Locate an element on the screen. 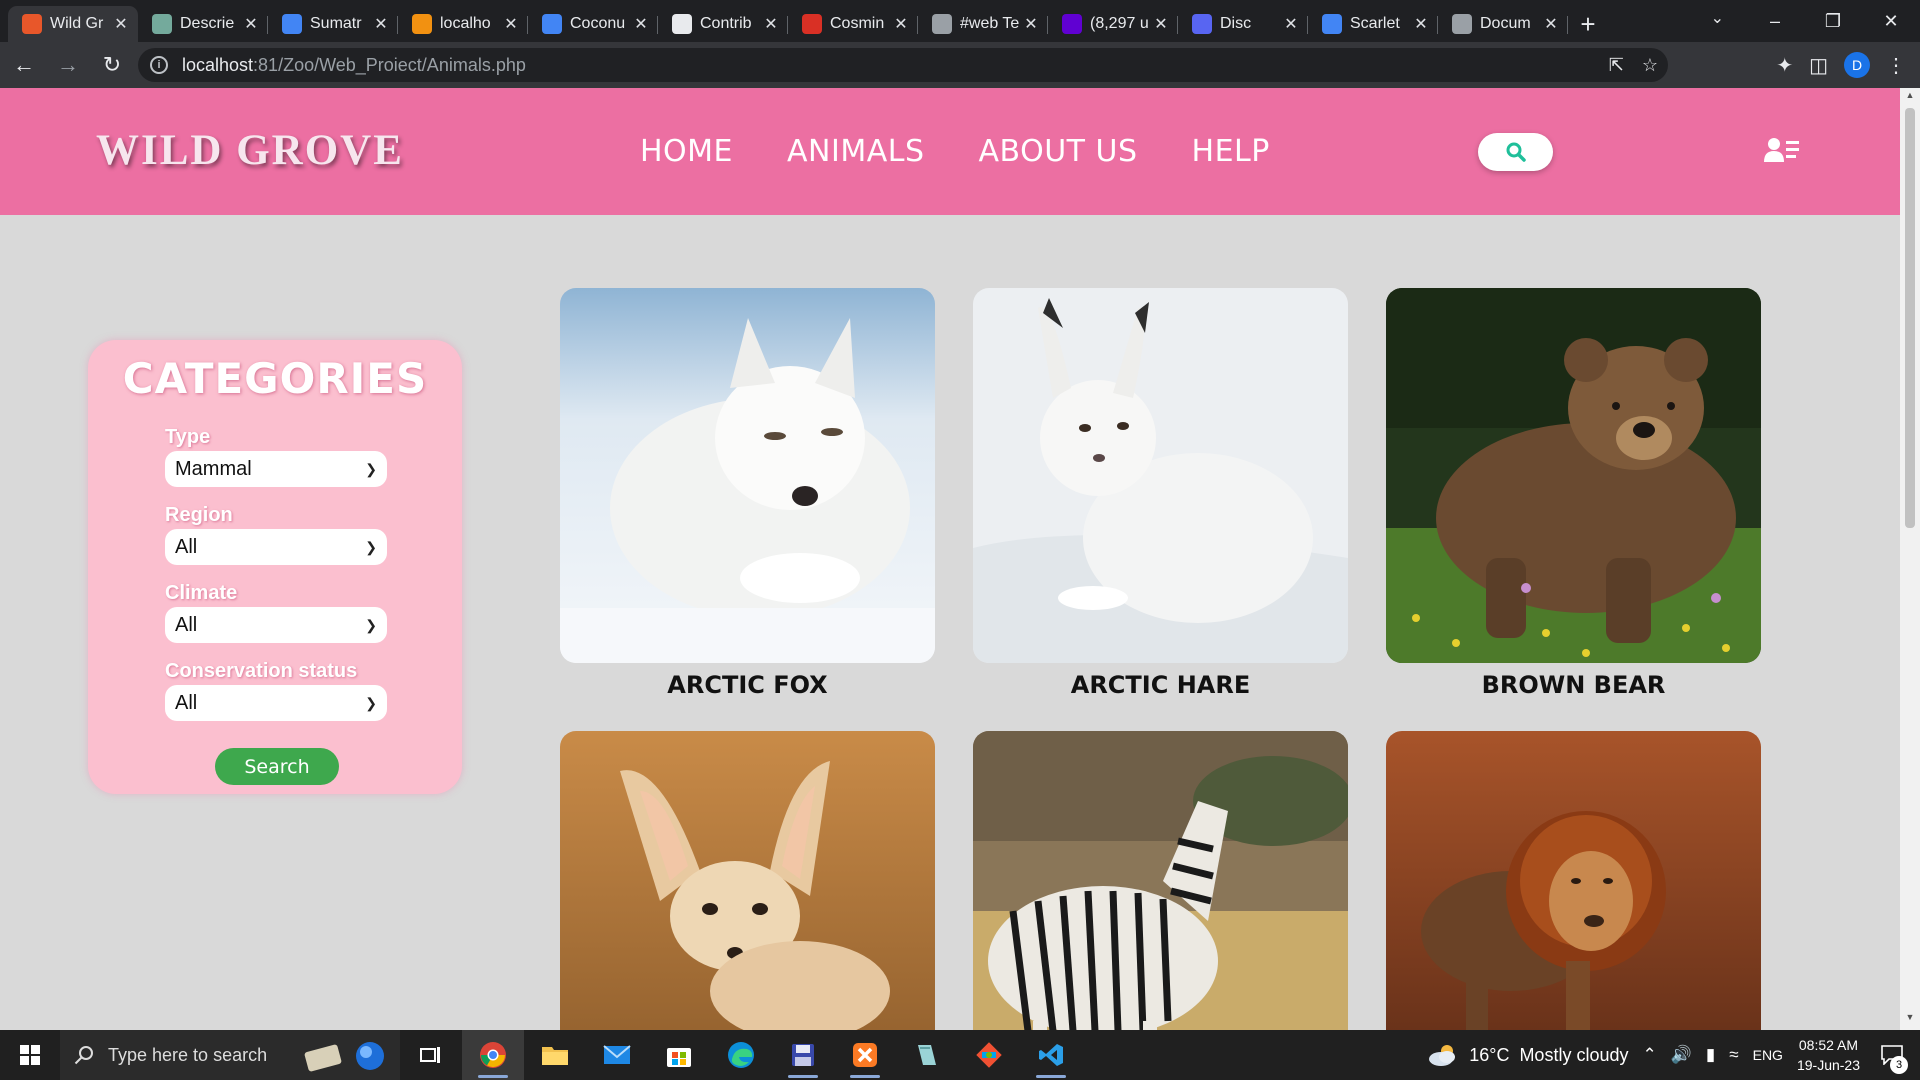  region-select: All ❯ is located at coordinates (276, 547).